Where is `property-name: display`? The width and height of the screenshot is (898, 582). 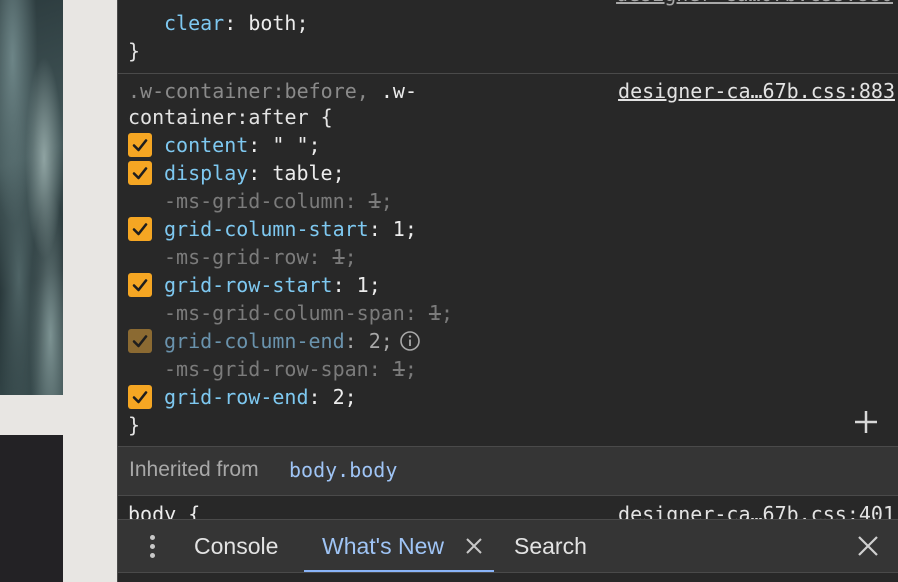 property-name: display is located at coordinates (206, 173).